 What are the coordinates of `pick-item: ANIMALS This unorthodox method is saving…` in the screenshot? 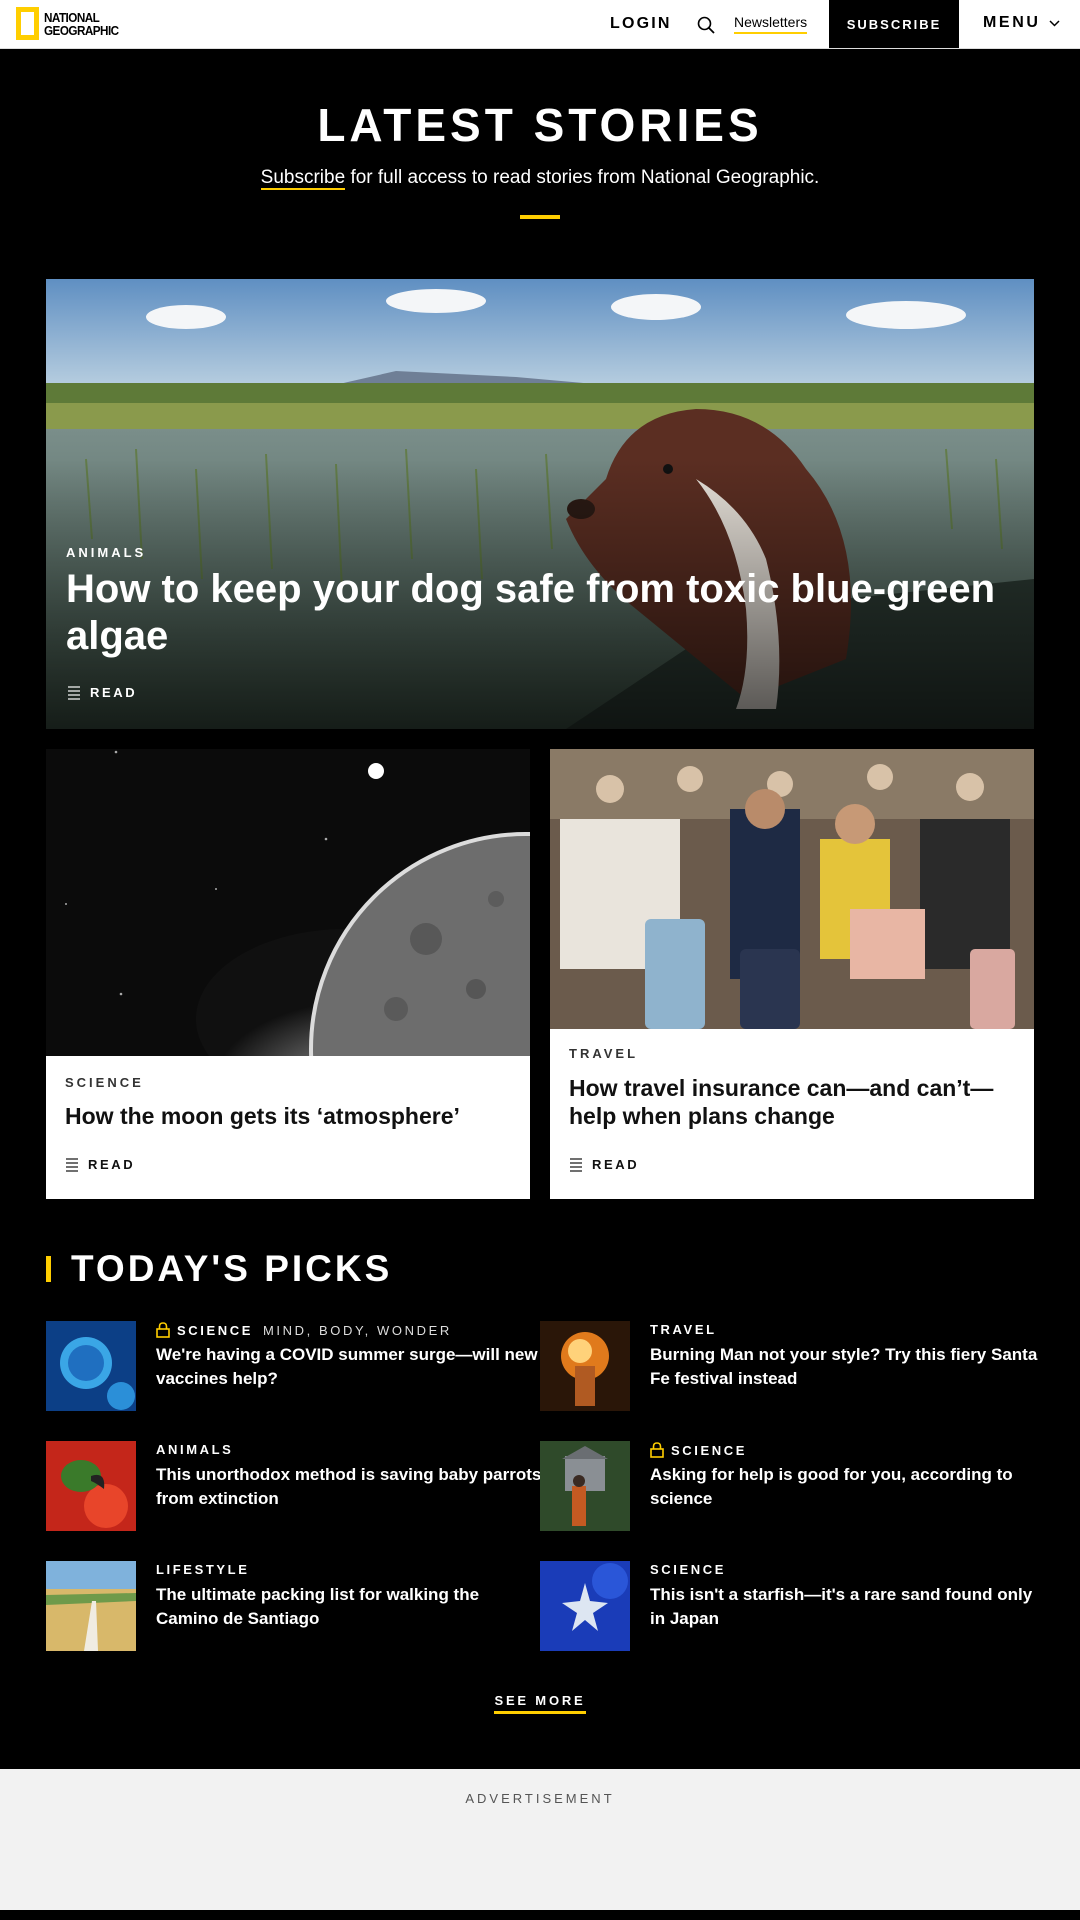 It's located at (296, 1486).